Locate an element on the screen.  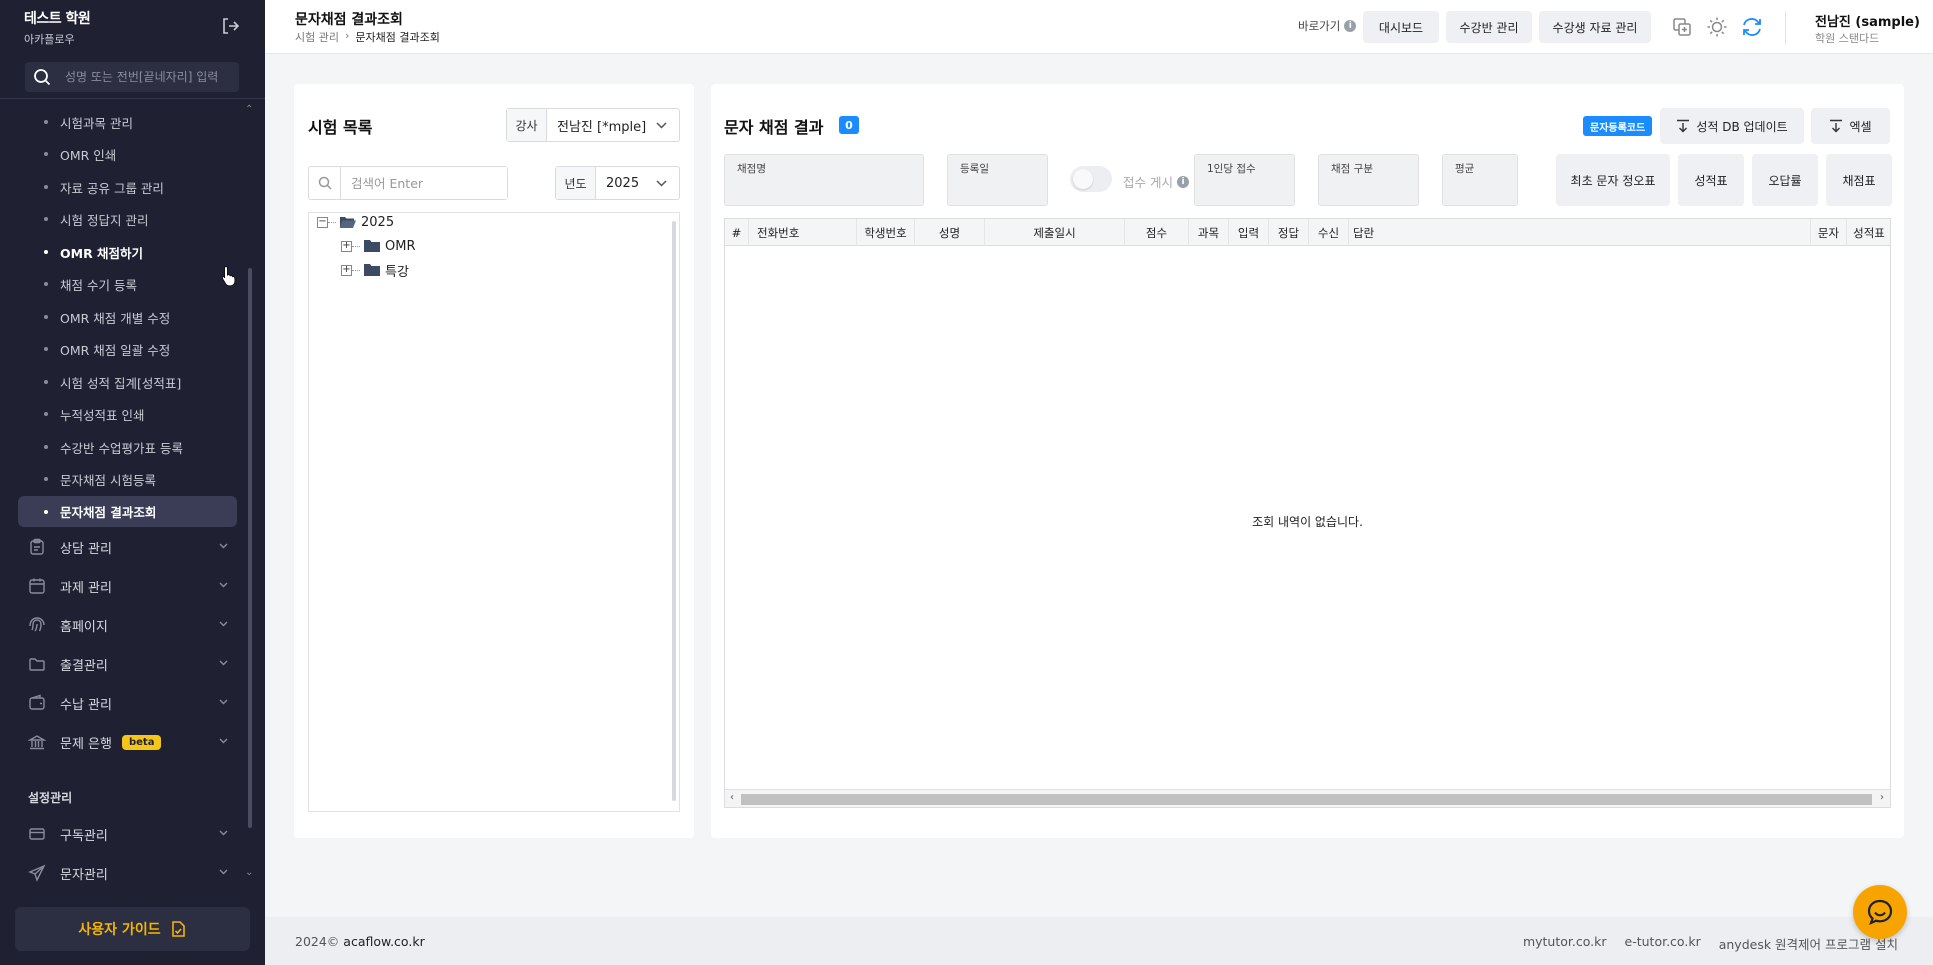
field-grade-name: 채점명 is located at coordinates (824, 180).